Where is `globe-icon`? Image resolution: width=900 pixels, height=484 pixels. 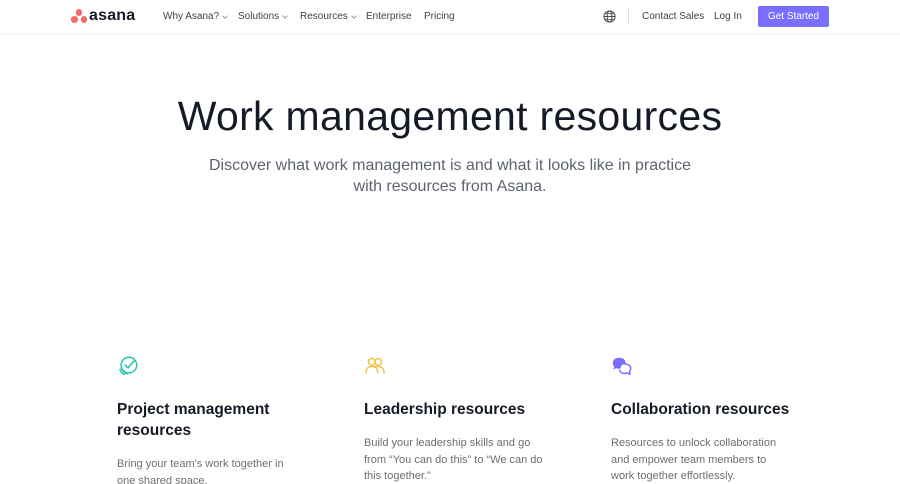 globe-icon is located at coordinates (609, 16).